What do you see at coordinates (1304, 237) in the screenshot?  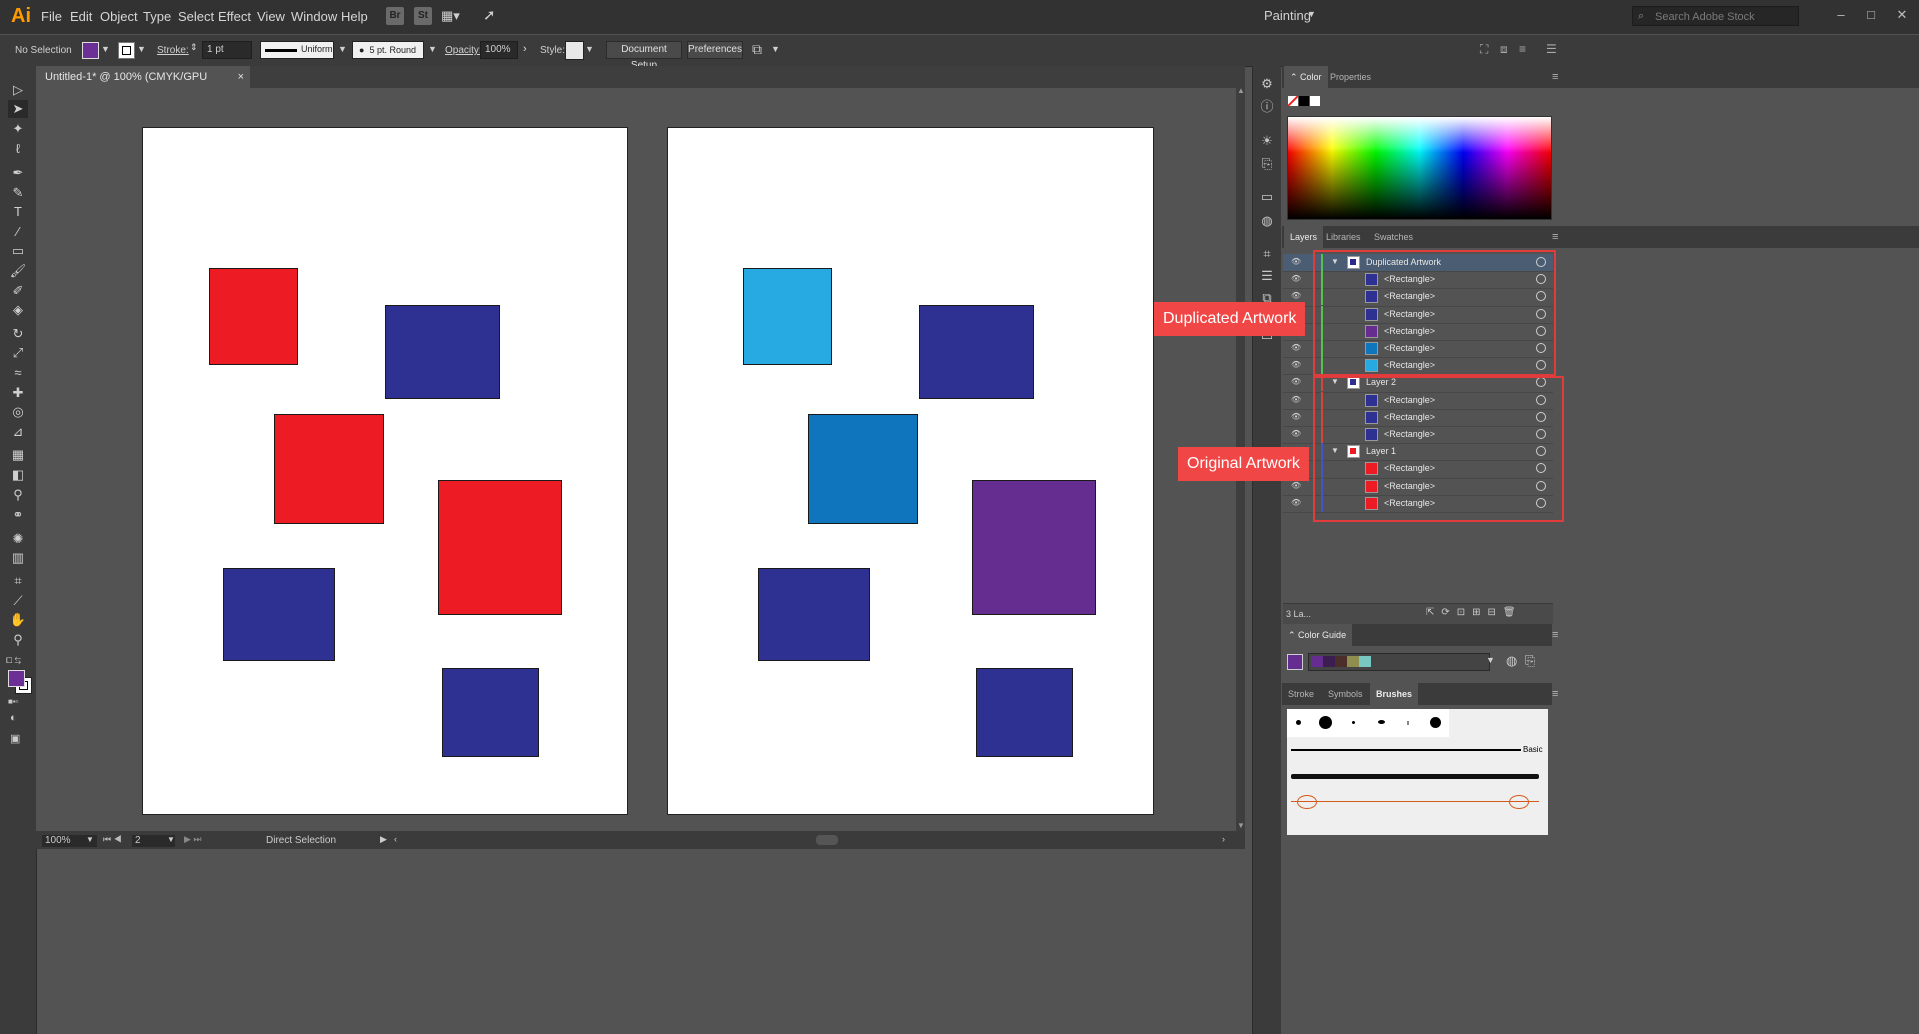 I see `tab-layers: Layers` at bounding box center [1304, 237].